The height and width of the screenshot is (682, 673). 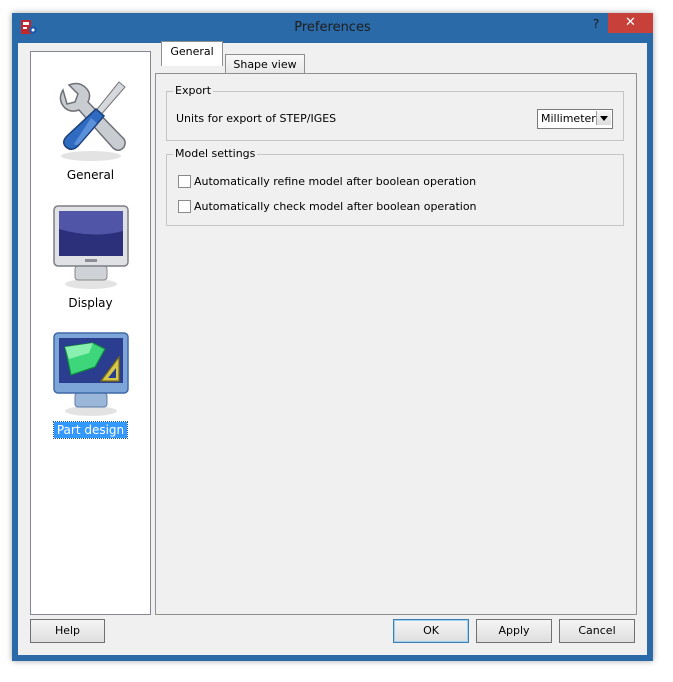 What do you see at coordinates (92, 121) in the screenshot?
I see `wrench-screwdriver-icon` at bounding box center [92, 121].